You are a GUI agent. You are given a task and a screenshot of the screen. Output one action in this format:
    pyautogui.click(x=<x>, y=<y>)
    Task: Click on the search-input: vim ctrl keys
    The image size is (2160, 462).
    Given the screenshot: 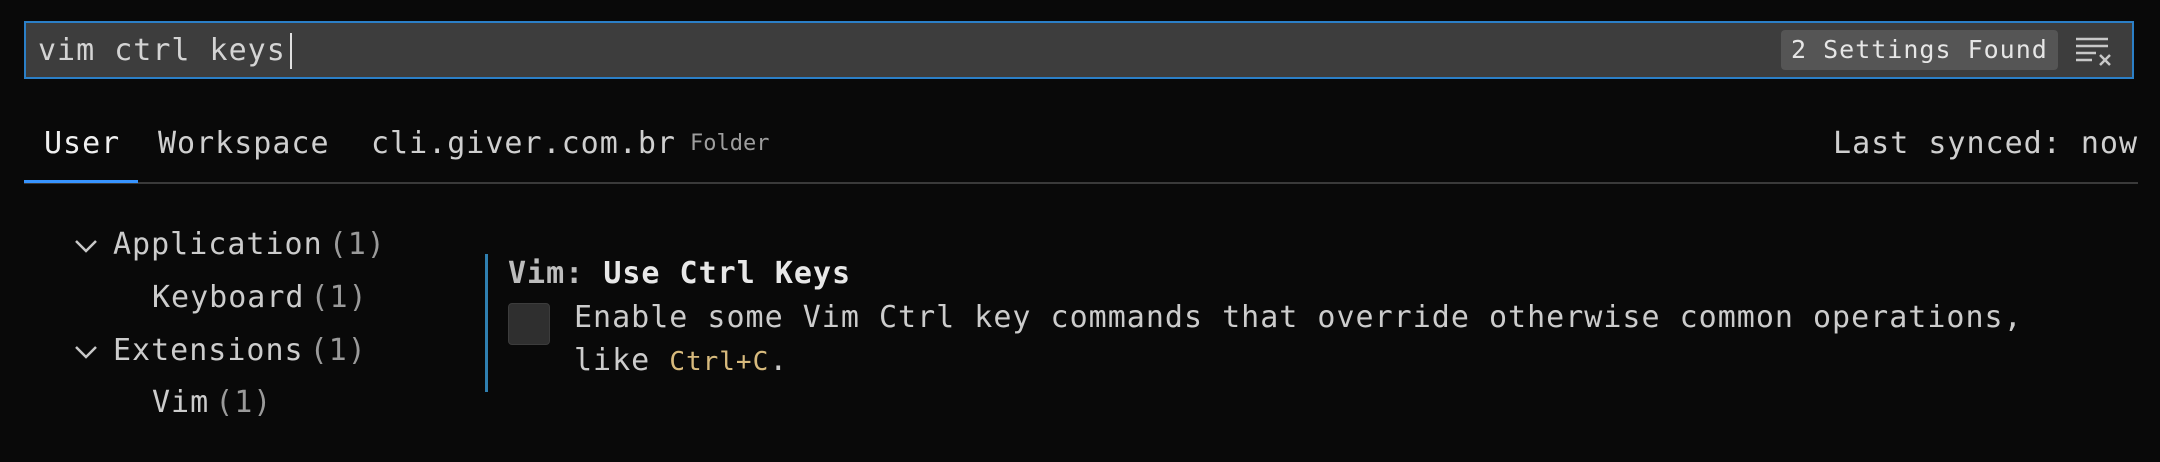 What is the action you would take?
    pyautogui.click(x=165, y=51)
    